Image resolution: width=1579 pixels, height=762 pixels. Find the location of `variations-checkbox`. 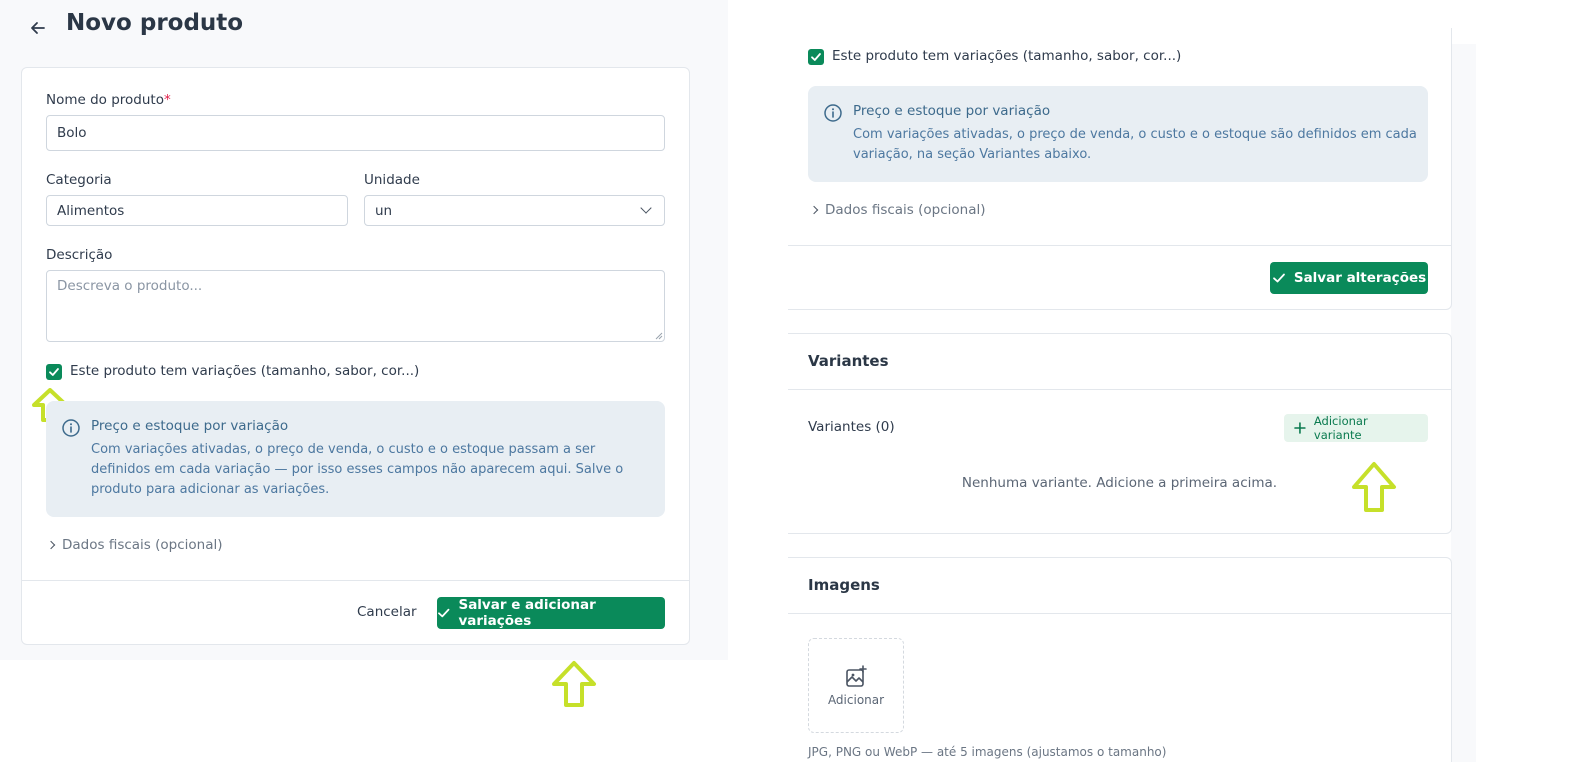

variations-checkbox is located at coordinates (54, 372).